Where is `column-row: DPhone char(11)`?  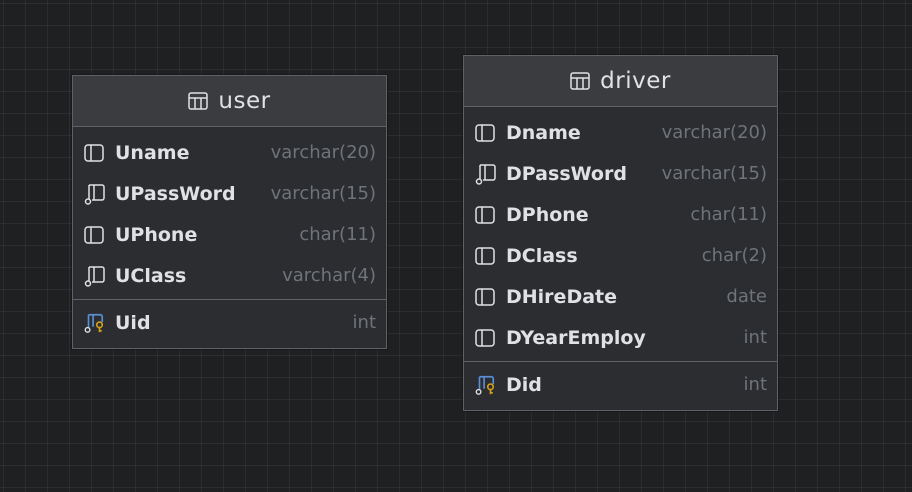
column-row: DPhone char(11) is located at coordinates (620, 214).